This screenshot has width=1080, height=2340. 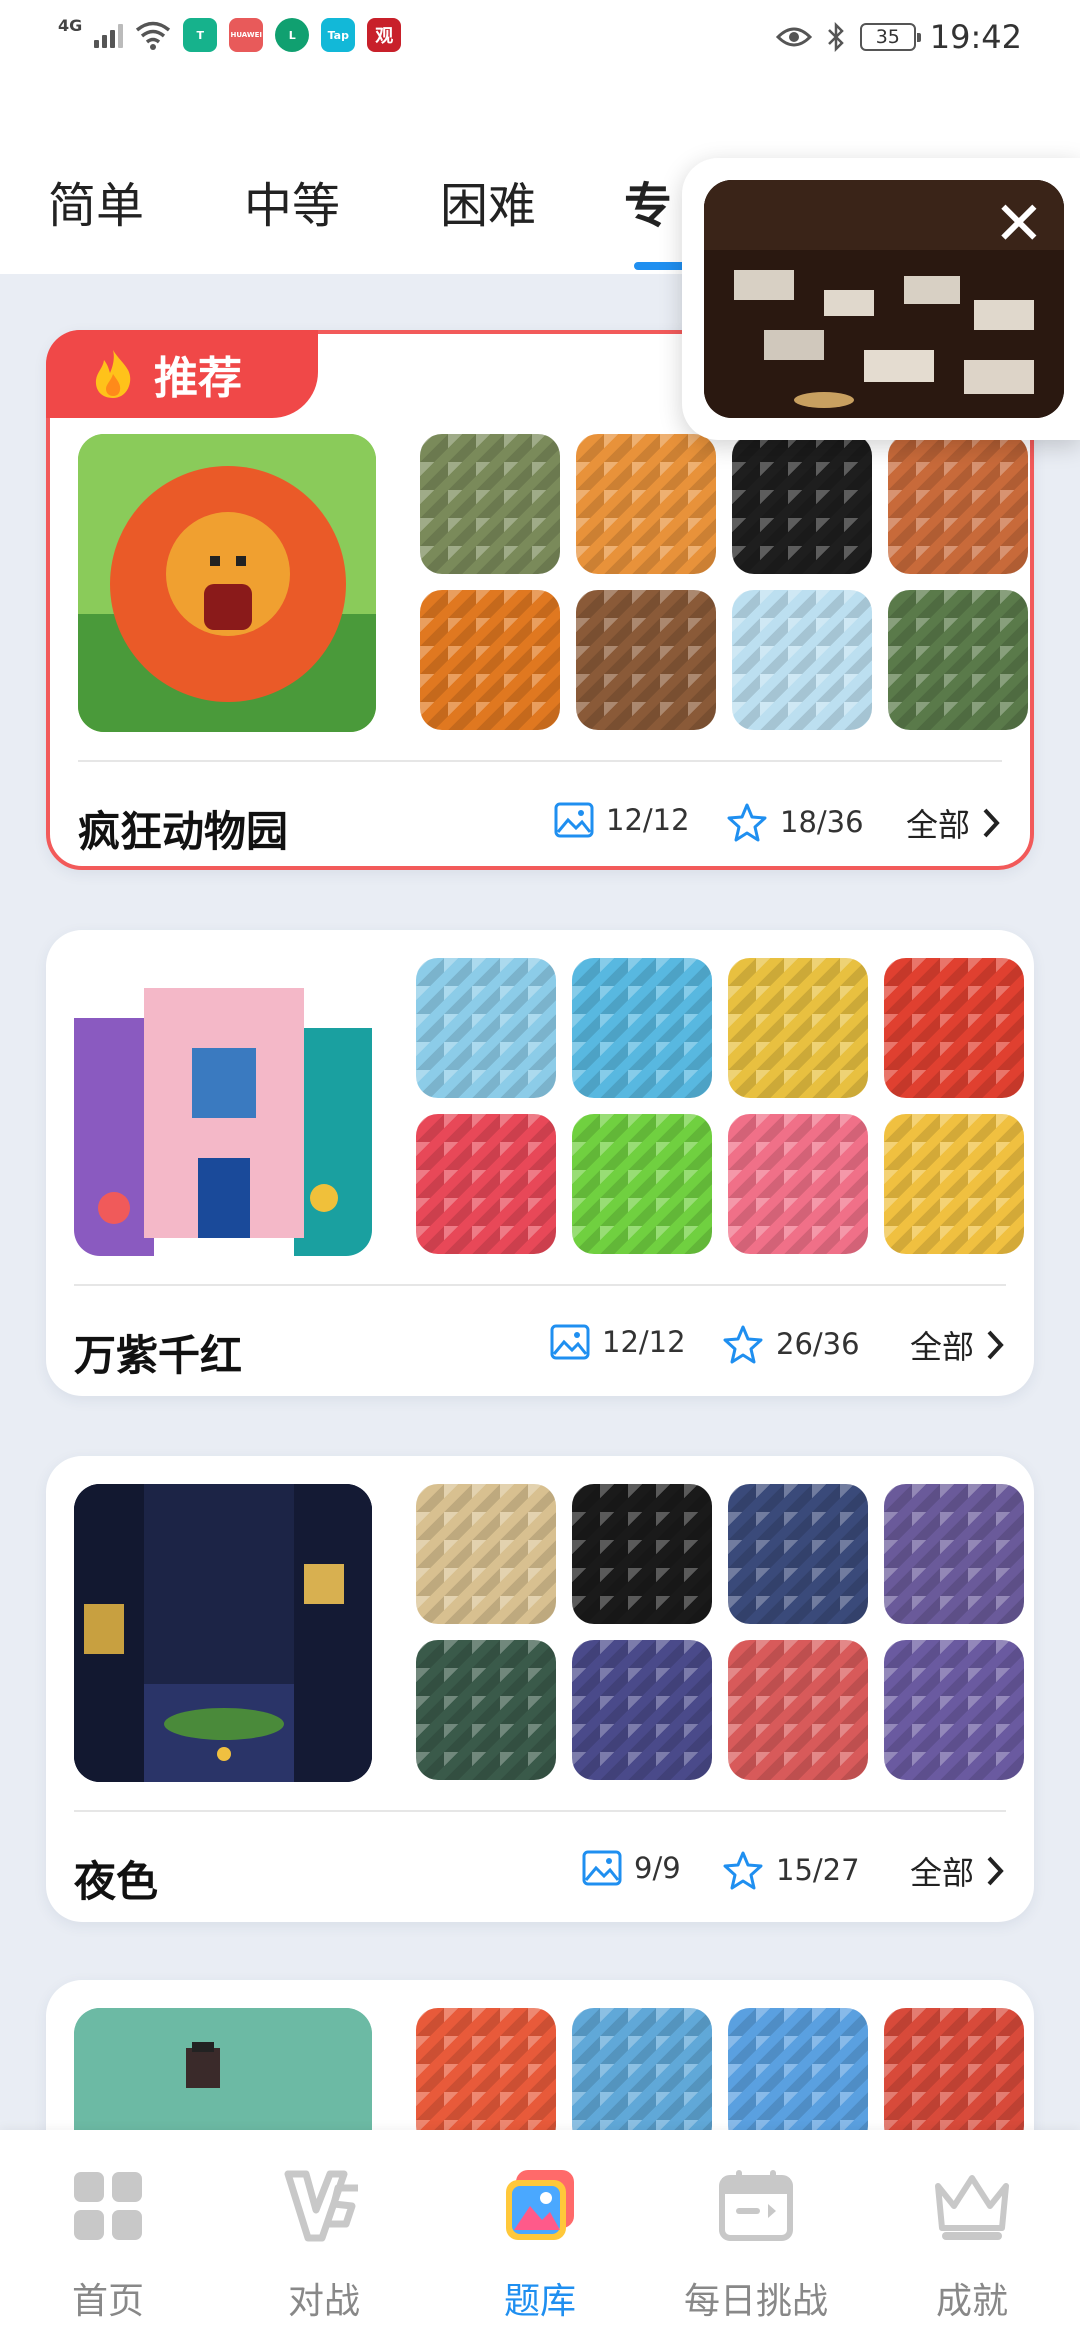 I want to click on recommend-badge: 推荐, so click(x=182, y=374).